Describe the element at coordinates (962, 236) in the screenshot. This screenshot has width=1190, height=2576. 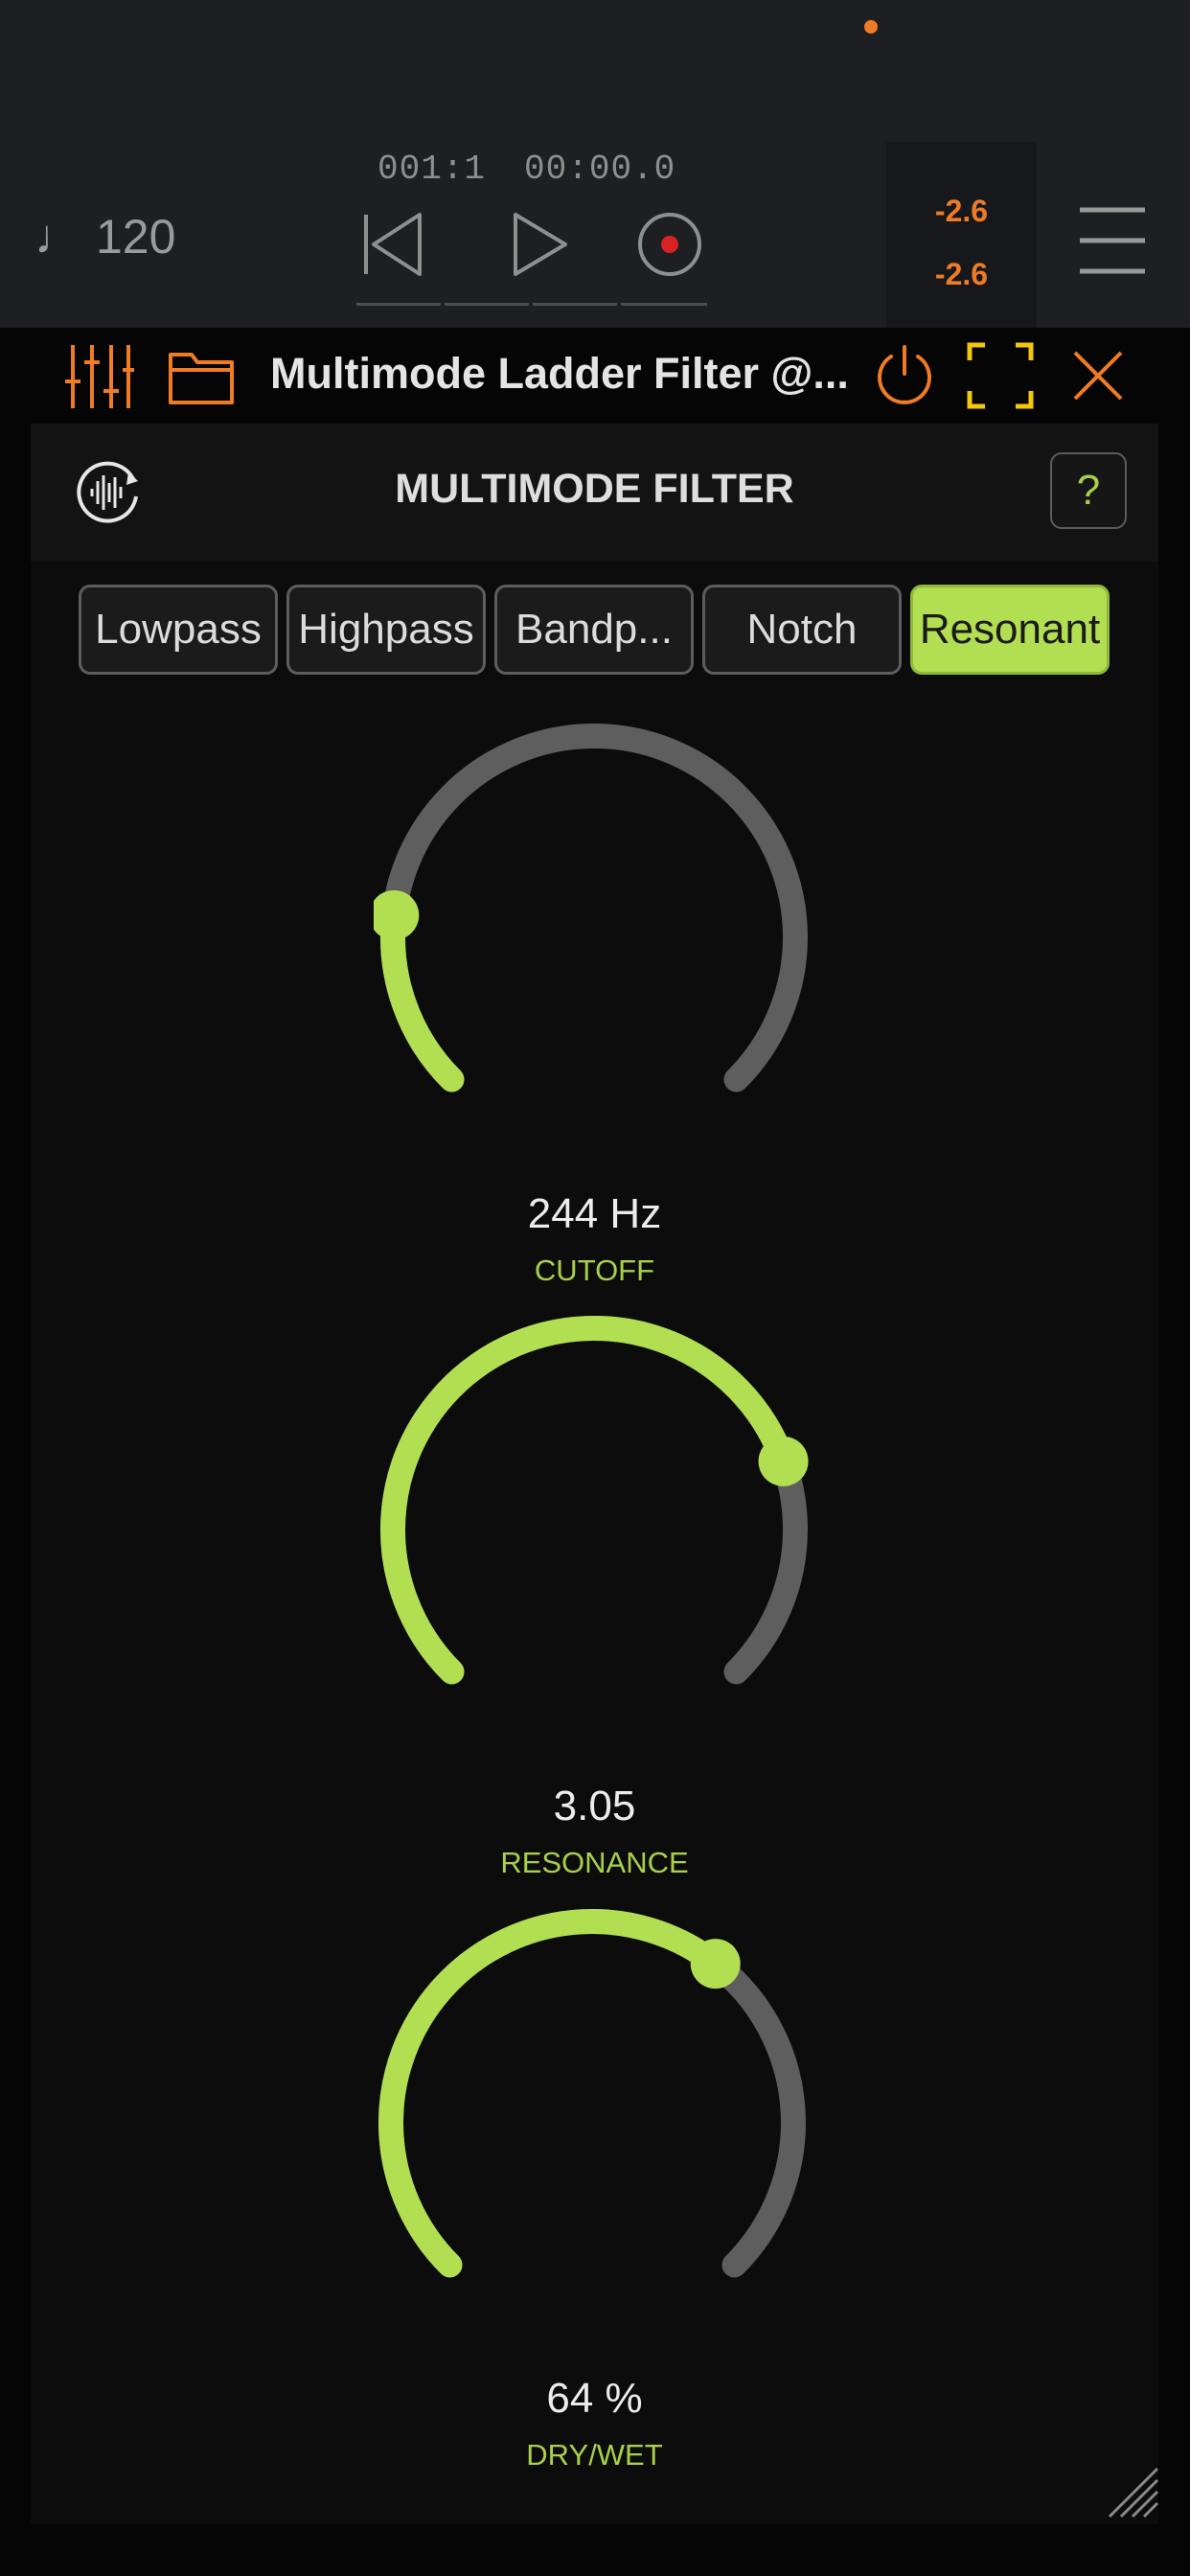
I see `level-meter: -2.6 -2.6` at that location.